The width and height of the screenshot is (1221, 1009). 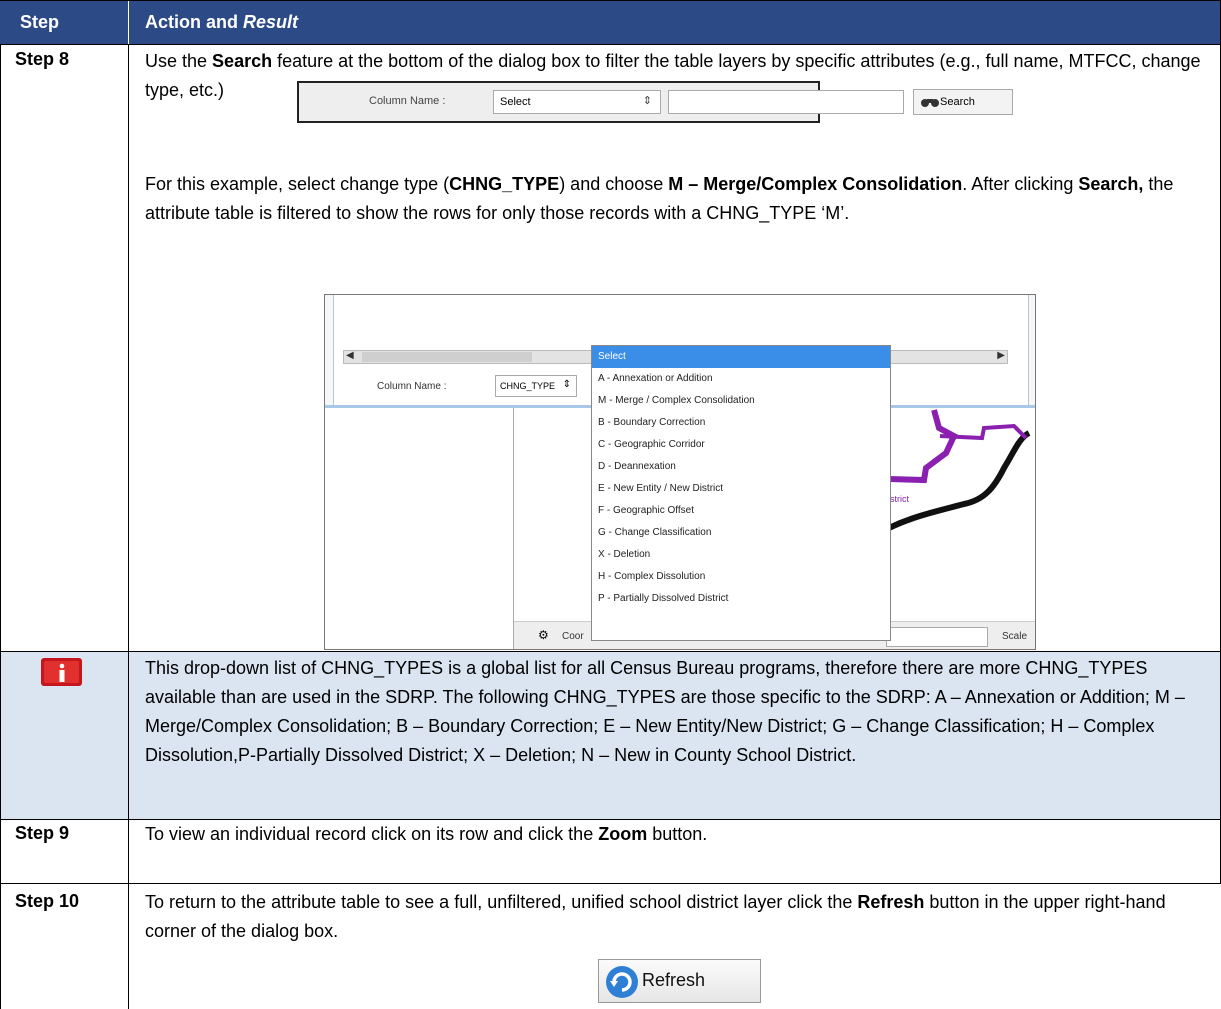 I want to click on svg-text: strict, so click(x=899, y=499).